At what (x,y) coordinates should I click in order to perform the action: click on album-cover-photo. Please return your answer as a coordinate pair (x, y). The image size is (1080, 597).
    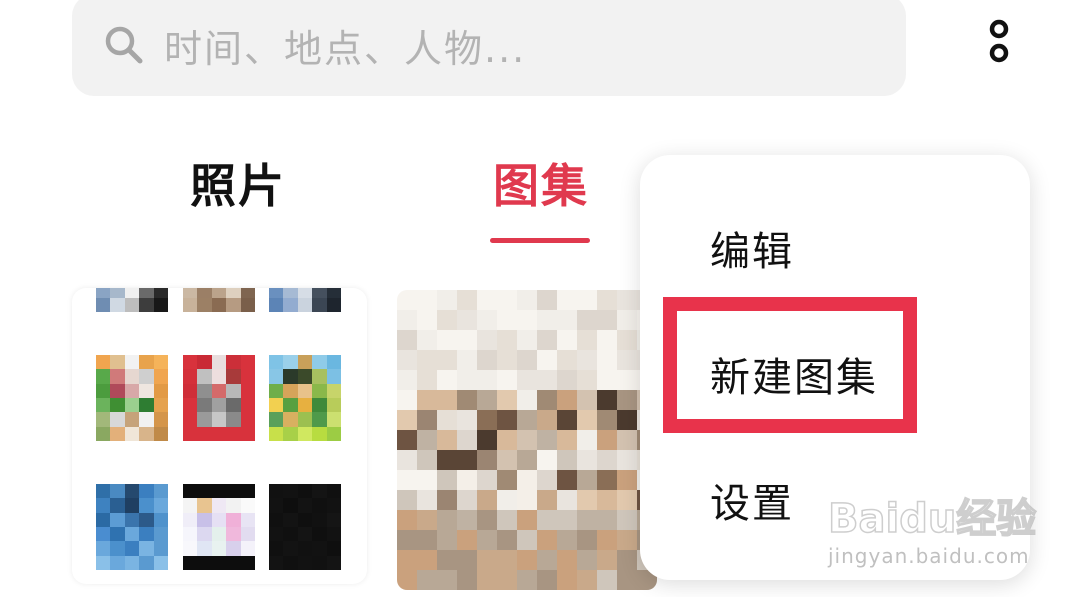
    Looking at the image, I should click on (527, 440).